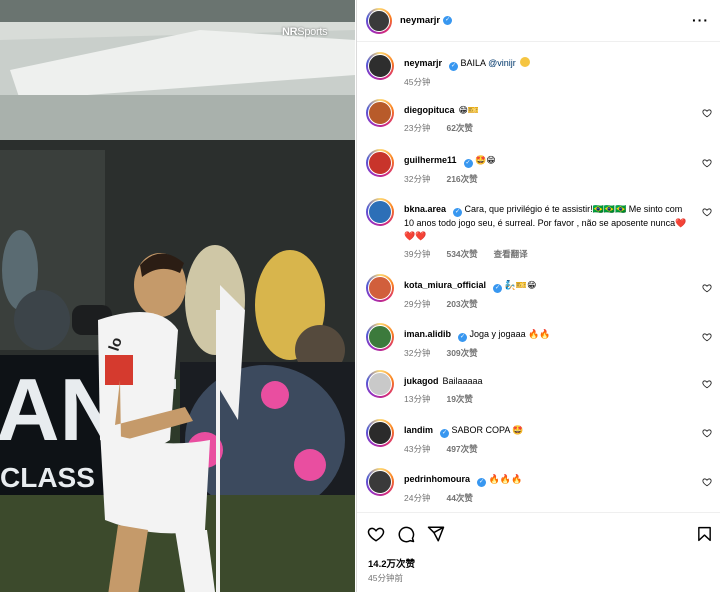 This screenshot has height=592, width=720. What do you see at coordinates (459, 128) in the screenshot?
I see `comment-likes: 62次赞` at bounding box center [459, 128].